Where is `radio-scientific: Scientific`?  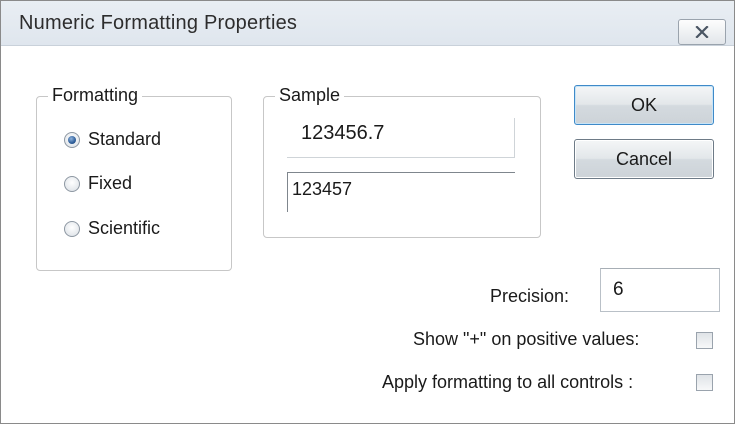 radio-scientific: Scientific is located at coordinates (112, 228).